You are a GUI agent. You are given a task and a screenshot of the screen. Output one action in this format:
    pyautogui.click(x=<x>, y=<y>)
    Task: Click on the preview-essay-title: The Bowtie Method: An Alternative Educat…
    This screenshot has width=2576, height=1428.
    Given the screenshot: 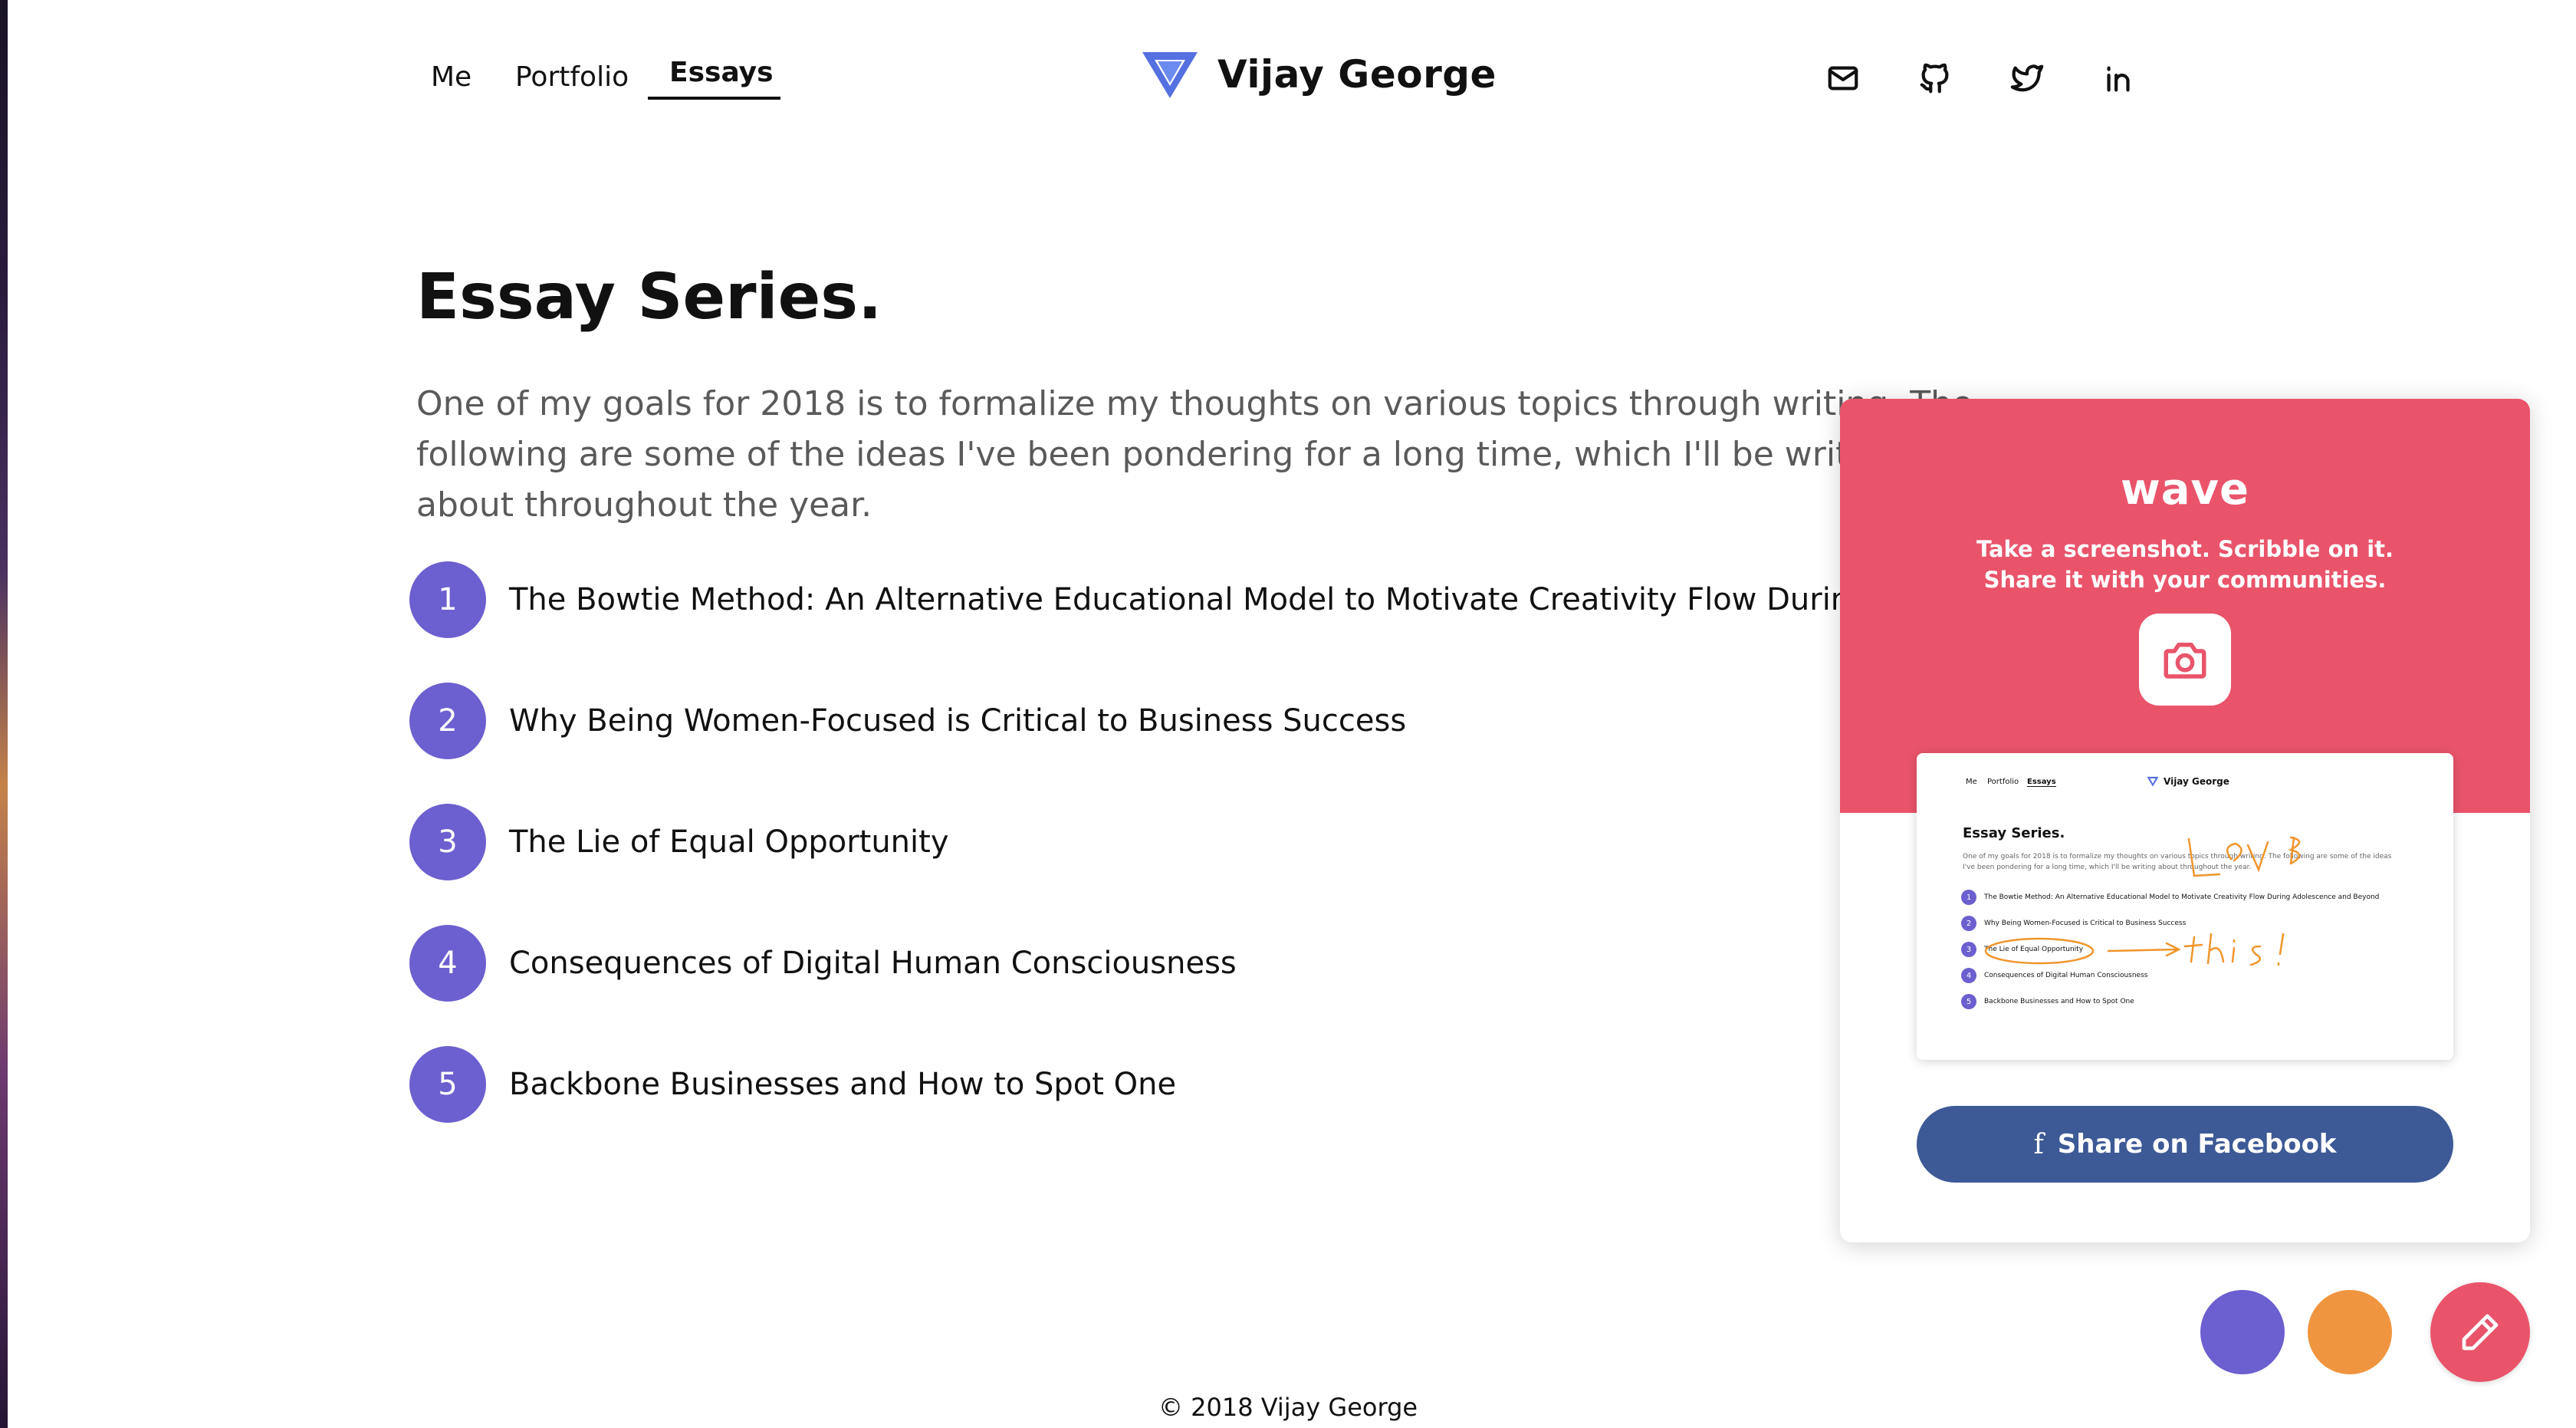 What is the action you would take?
    pyautogui.click(x=2182, y=897)
    